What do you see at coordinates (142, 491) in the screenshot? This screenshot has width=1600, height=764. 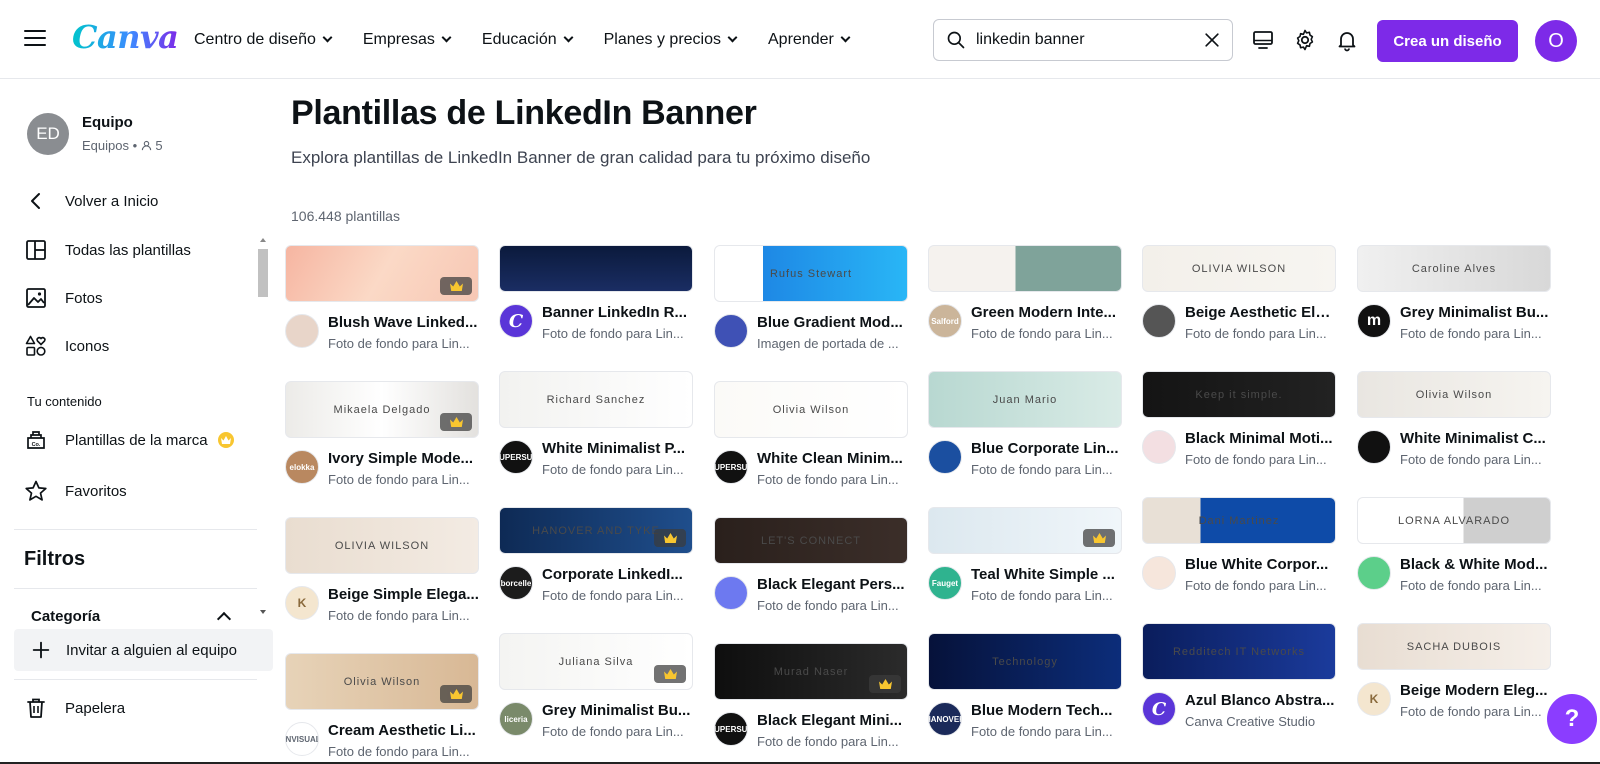 I see `sidebar-item-favorites: Favoritos` at bounding box center [142, 491].